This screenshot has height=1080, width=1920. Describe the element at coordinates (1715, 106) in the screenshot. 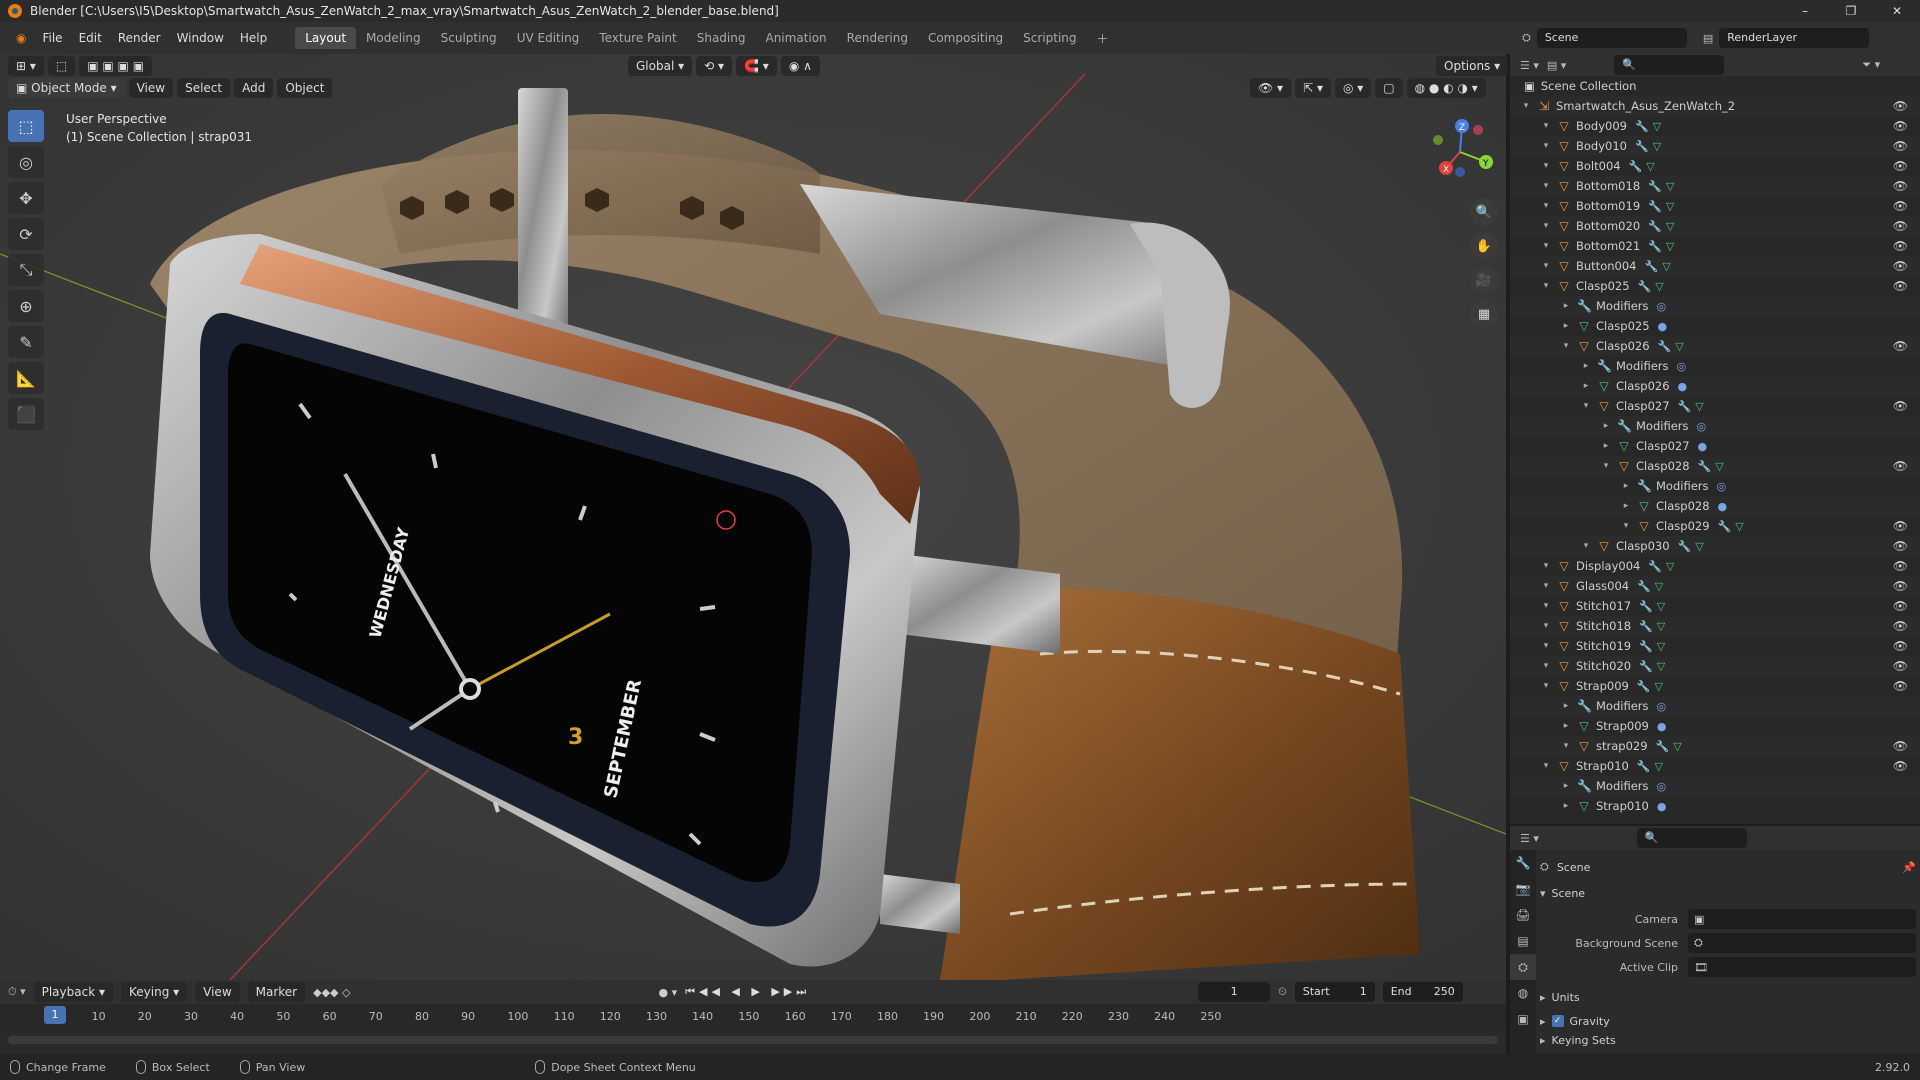

I see `outliner-item: ▾ ⇲ Smartwatch_Asus_ZenWatch_2 👁` at that location.